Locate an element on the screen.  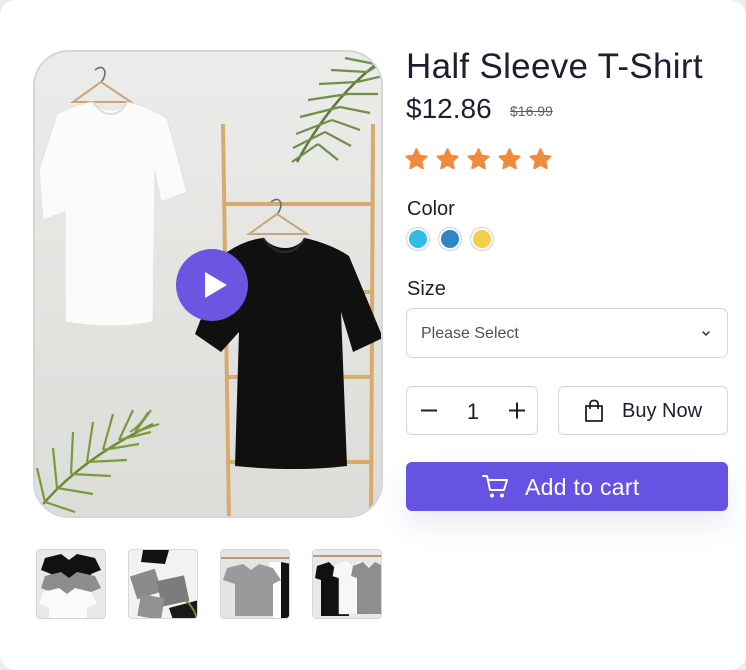
color-label: Color is located at coordinates (431, 209).